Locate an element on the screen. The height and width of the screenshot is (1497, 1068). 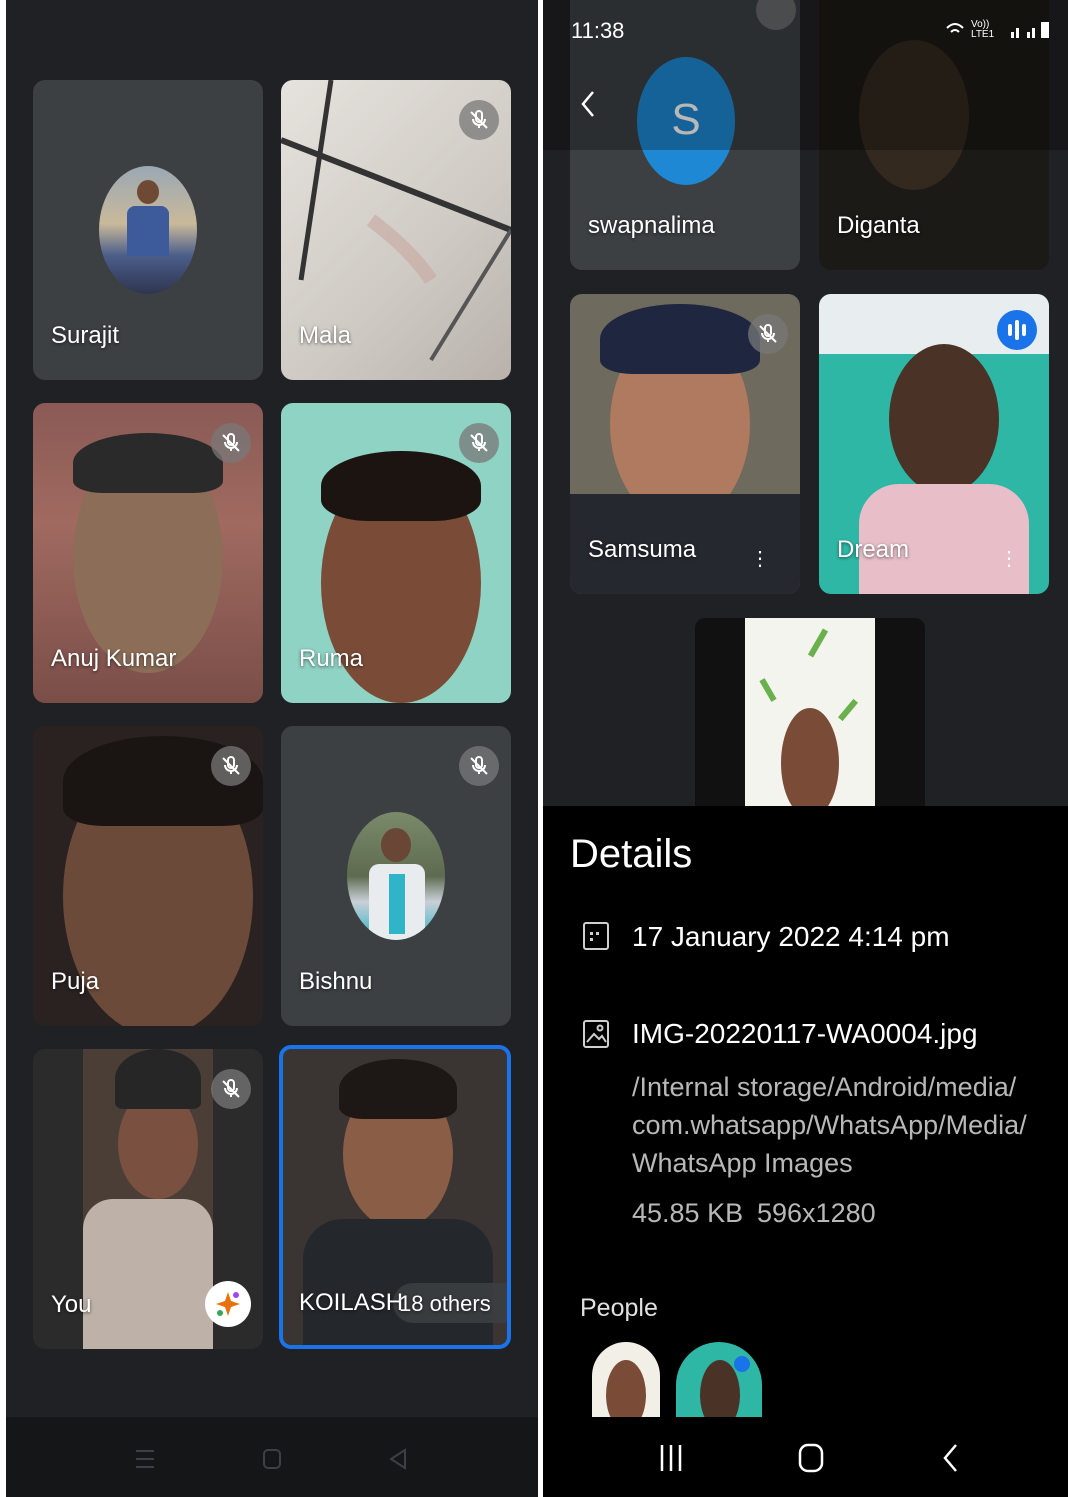
participant-name: You is located at coordinates (71, 1304).